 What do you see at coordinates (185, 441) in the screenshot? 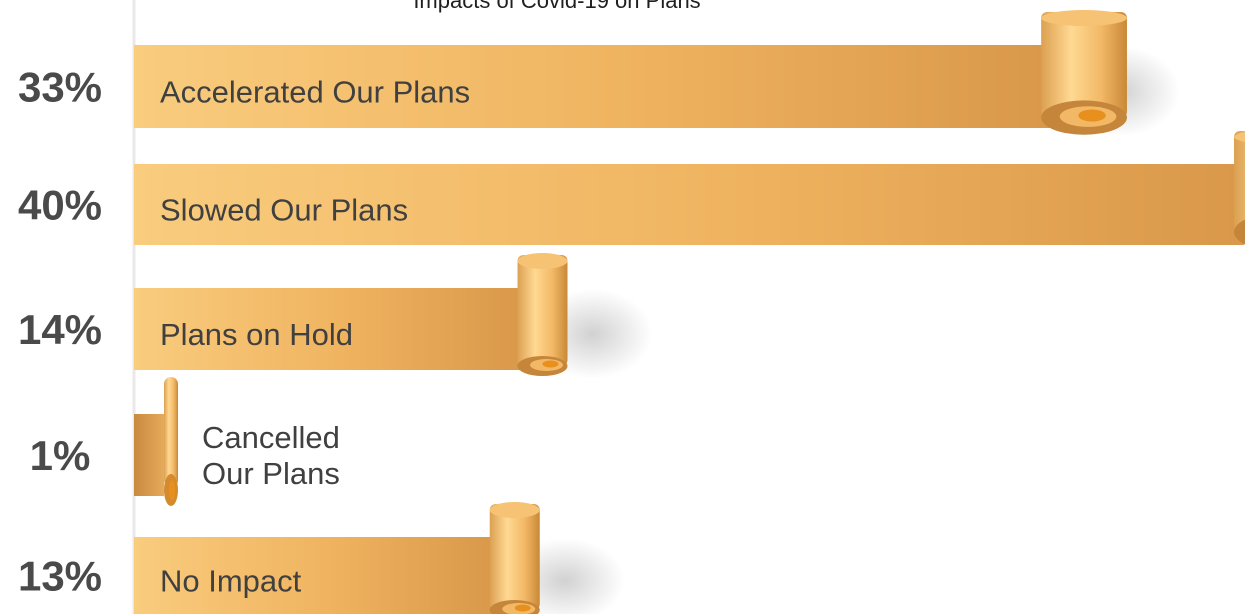
I see `bar-group-3: 1% Cancelled Our Plans` at bounding box center [185, 441].